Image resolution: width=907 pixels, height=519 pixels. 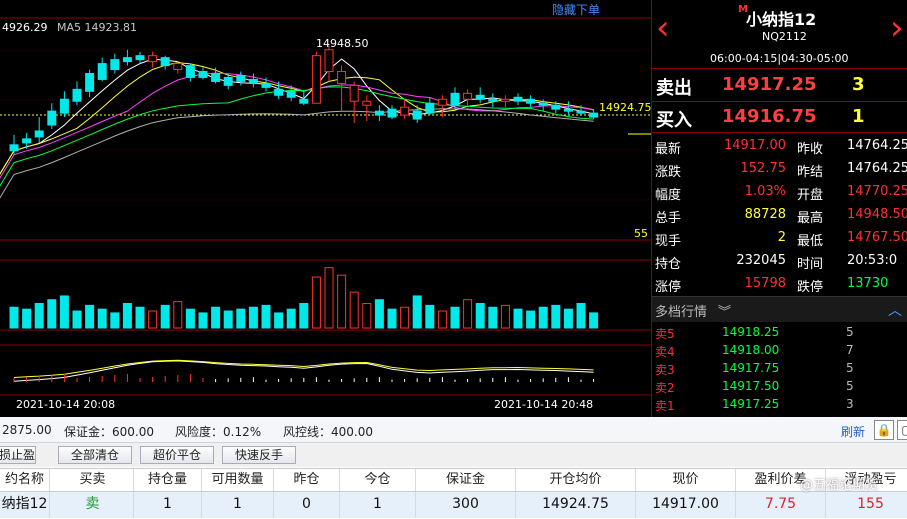 What do you see at coordinates (902, 430) in the screenshot?
I see `window-icon: ▢` at bounding box center [902, 430].